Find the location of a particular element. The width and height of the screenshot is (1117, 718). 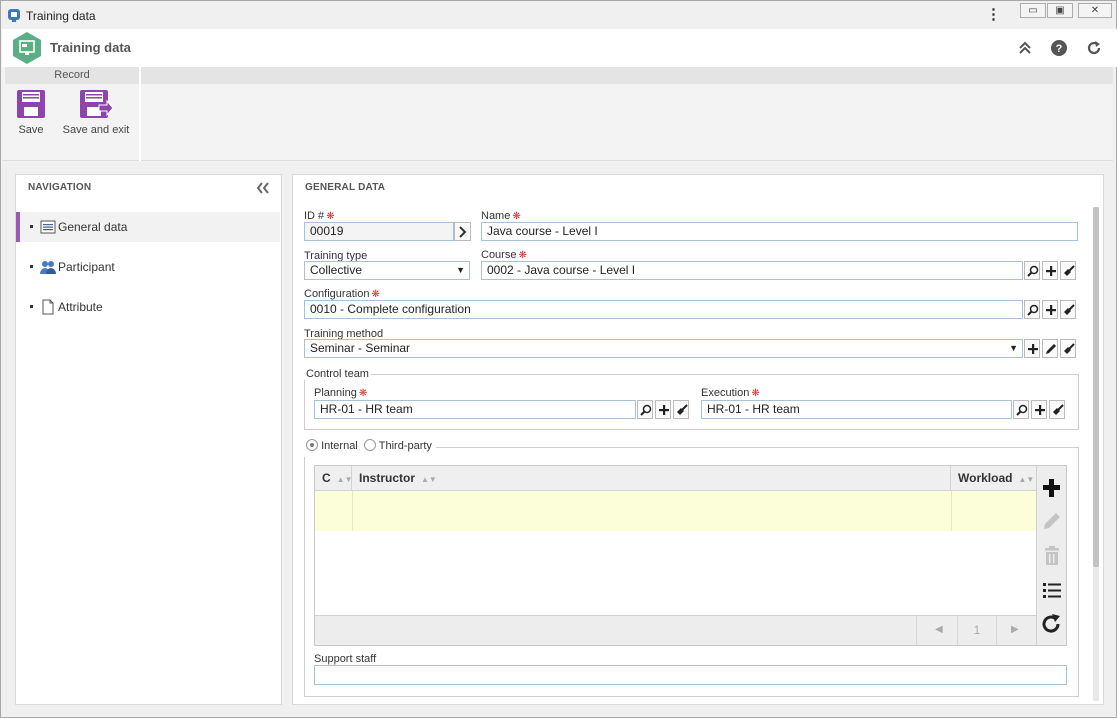

name-label: Name ❋ is located at coordinates (501, 216).